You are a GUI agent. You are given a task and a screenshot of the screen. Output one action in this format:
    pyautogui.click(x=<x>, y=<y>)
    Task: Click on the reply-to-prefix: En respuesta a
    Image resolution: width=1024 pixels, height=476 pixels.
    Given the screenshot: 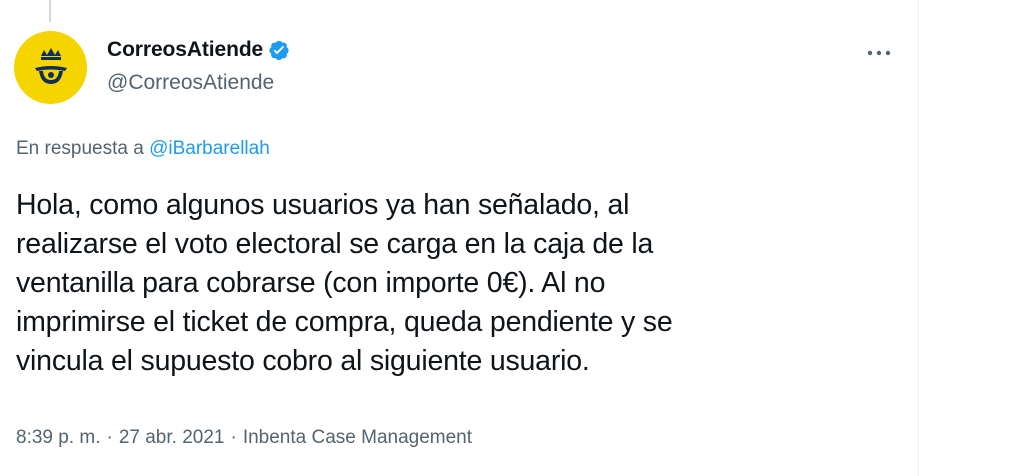 What is the action you would take?
    pyautogui.click(x=80, y=148)
    